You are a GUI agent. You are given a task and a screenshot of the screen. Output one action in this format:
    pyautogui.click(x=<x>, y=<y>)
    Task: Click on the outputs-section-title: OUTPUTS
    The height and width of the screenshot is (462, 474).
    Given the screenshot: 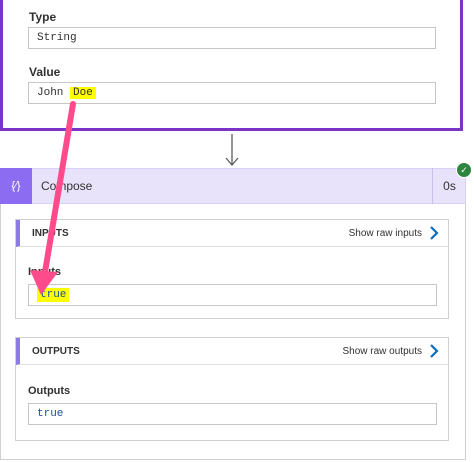 What is the action you would take?
    pyautogui.click(x=56, y=351)
    